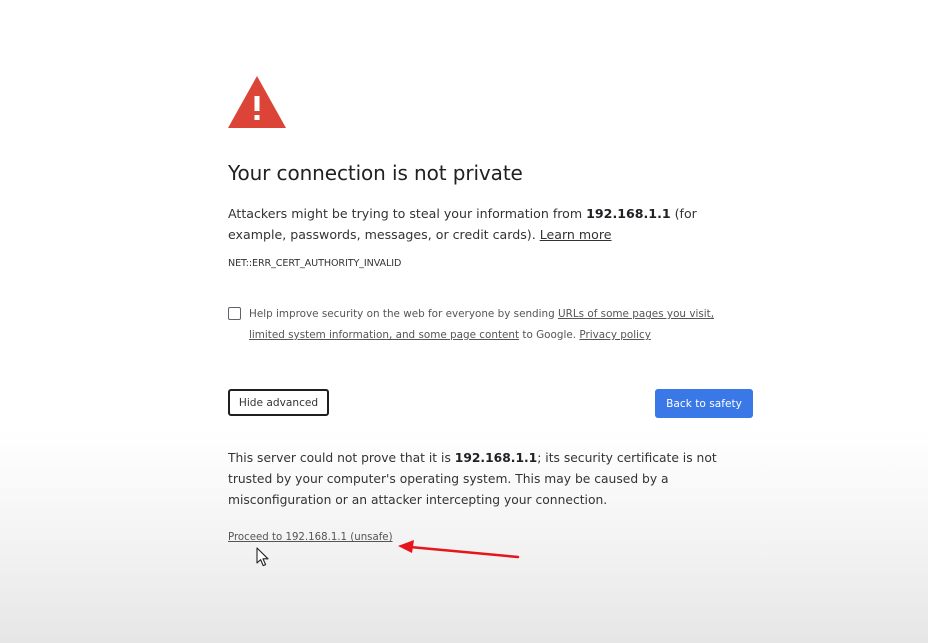  What do you see at coordinates (549, 335) in the screenshot?
I see `opt-in-text-after: to Google.` at bounding box center [549, 335].